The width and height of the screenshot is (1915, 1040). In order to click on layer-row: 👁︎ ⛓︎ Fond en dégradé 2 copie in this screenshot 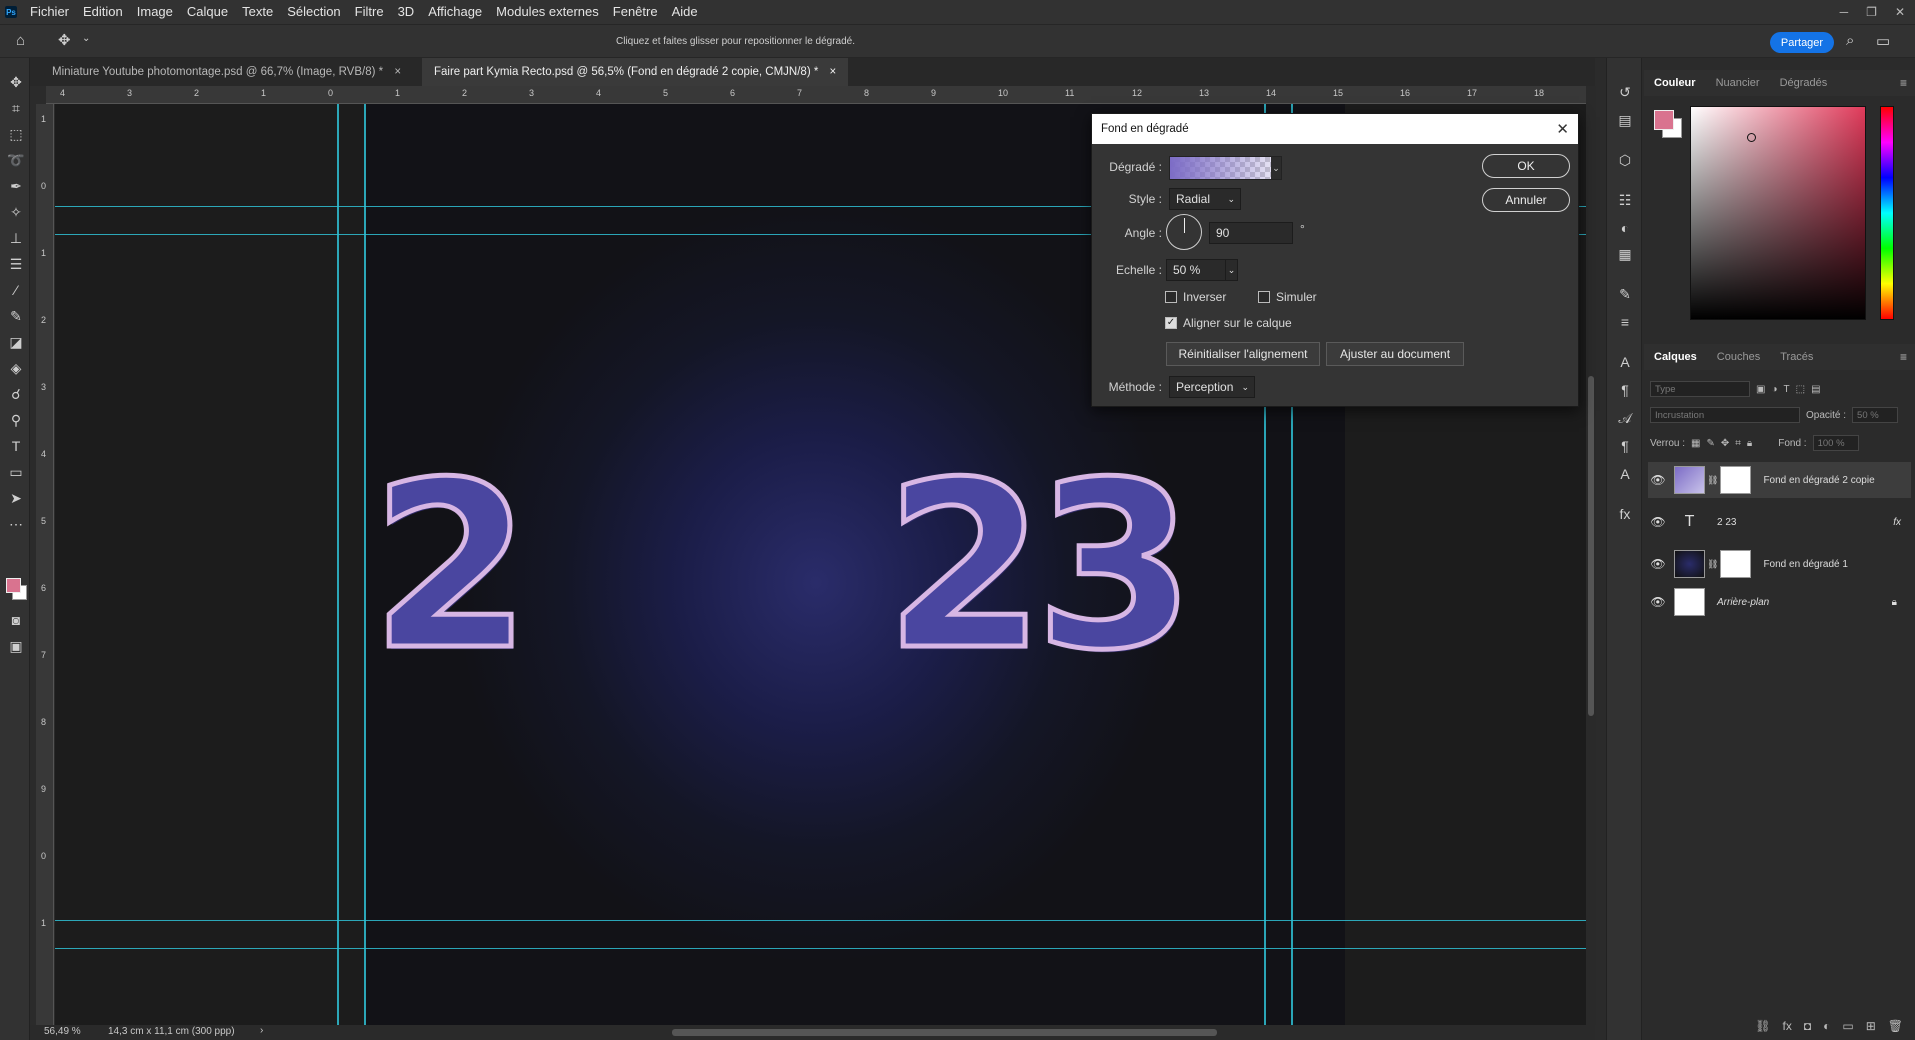, I will do `click(1779, 480)`.